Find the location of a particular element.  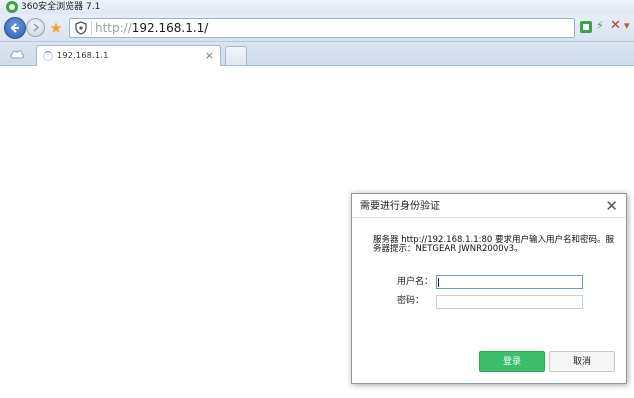

arrow-left-icon is located at coordinates (14, 28).